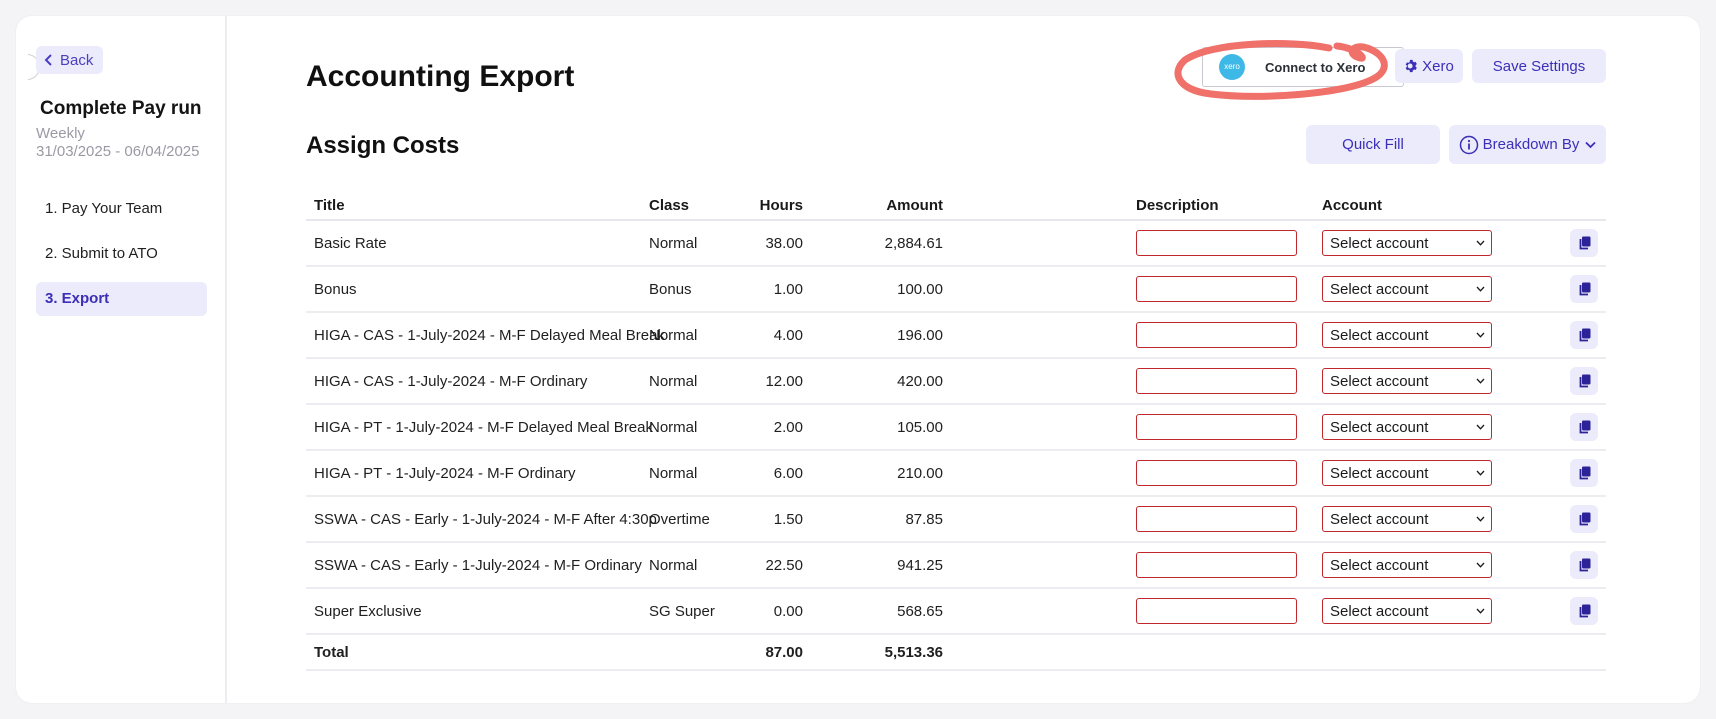 This screenshot has width=1716, height=719. I want to click on xero-settings-label: Xero, so click(1438, 66).